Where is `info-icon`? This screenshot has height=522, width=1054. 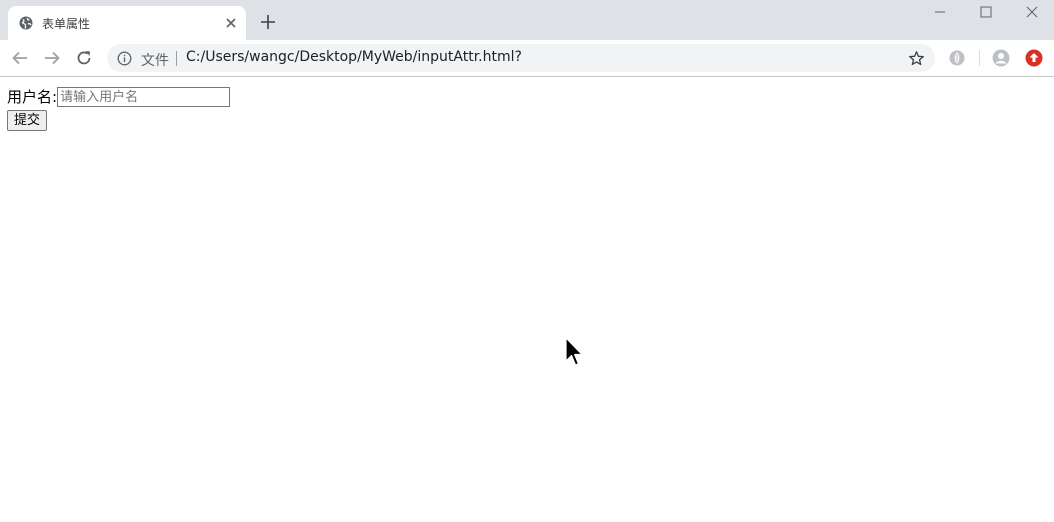
info-icon is located at coordinates (124, 58).